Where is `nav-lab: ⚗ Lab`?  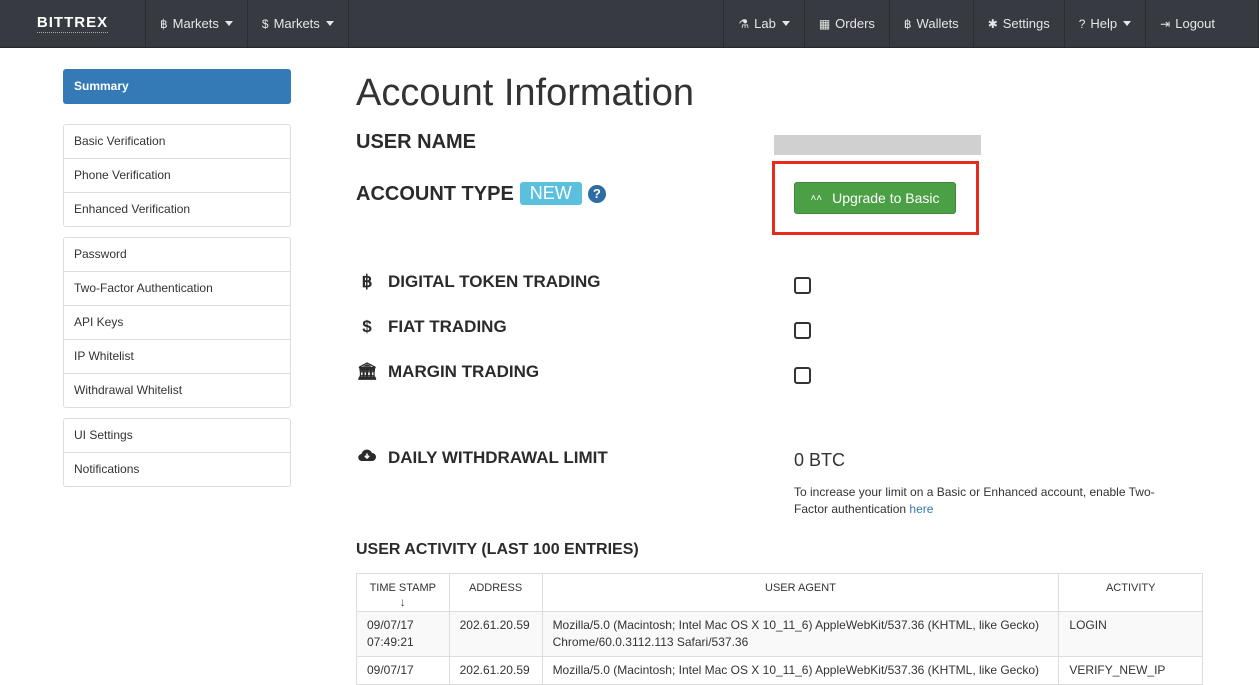
nav-lab: ⚗ Lab is located at coordinates (764, 23).